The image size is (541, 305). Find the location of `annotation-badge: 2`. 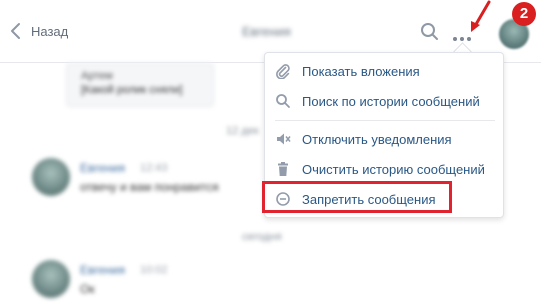

annotation-badge: 2 is located at coordinates (524, 14).